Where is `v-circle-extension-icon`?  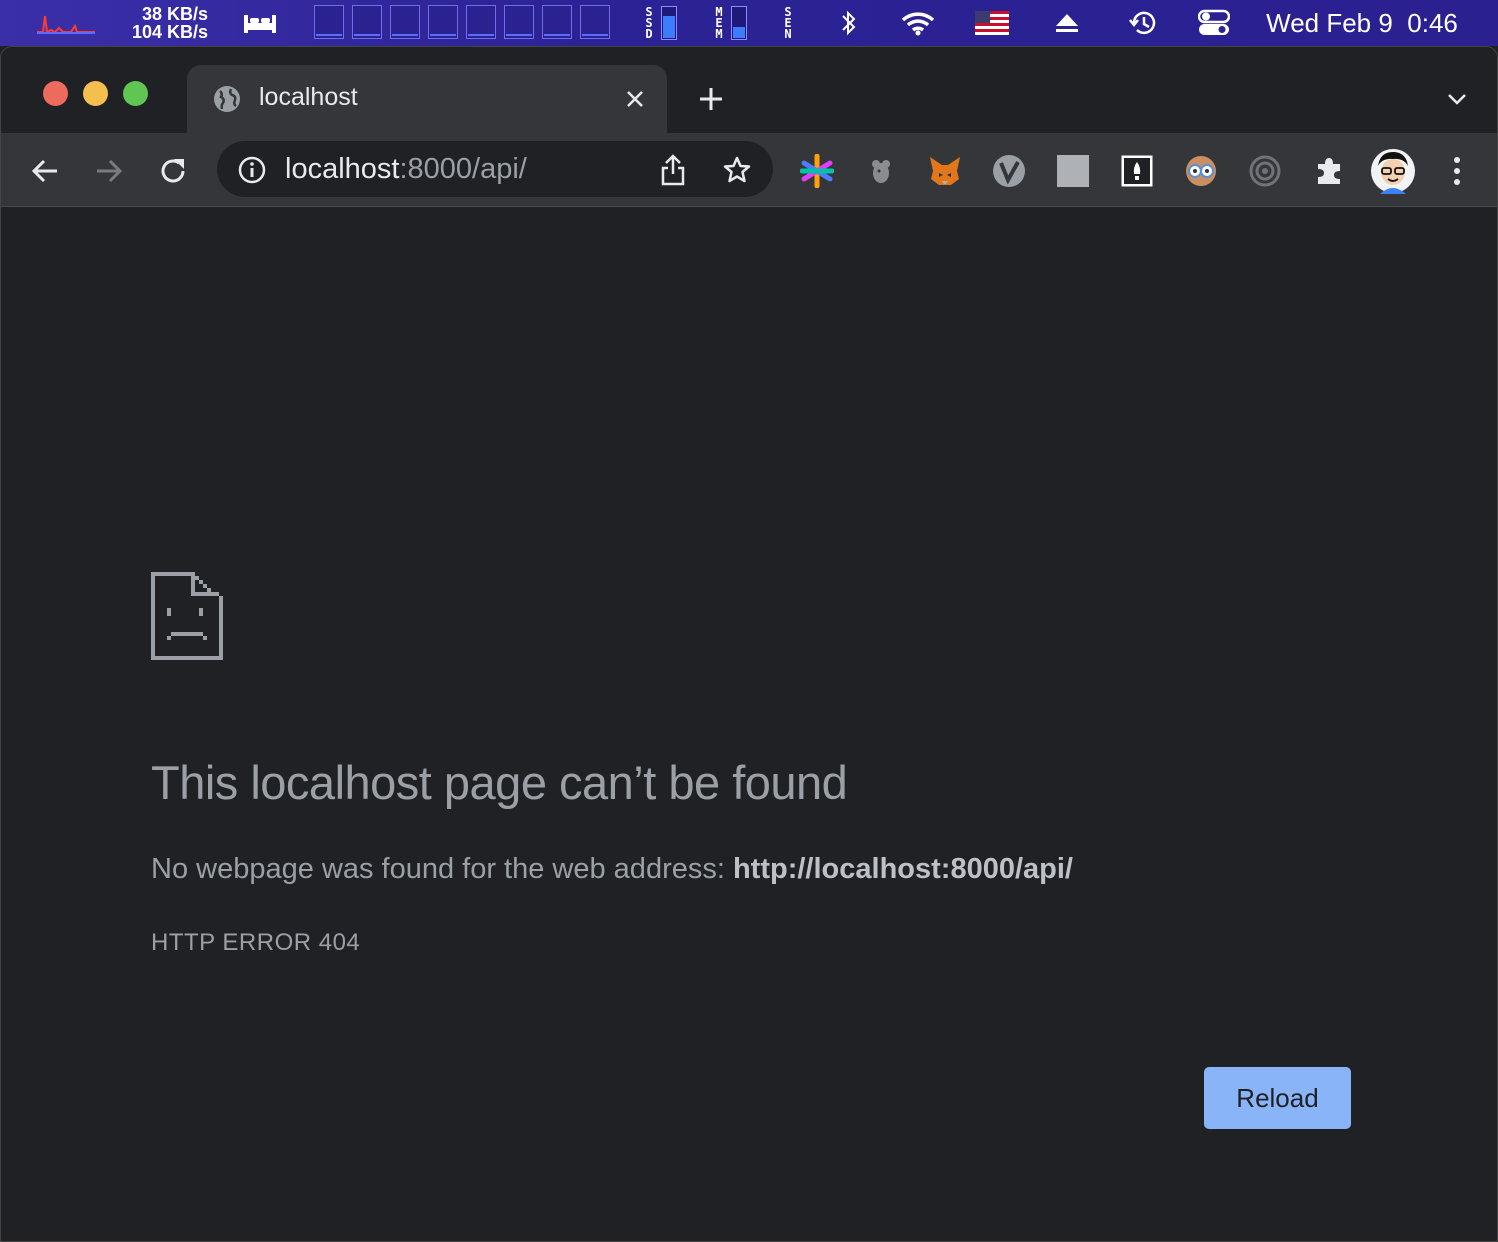
v-circle-extension-icon is located at coordinates (1009, 171).